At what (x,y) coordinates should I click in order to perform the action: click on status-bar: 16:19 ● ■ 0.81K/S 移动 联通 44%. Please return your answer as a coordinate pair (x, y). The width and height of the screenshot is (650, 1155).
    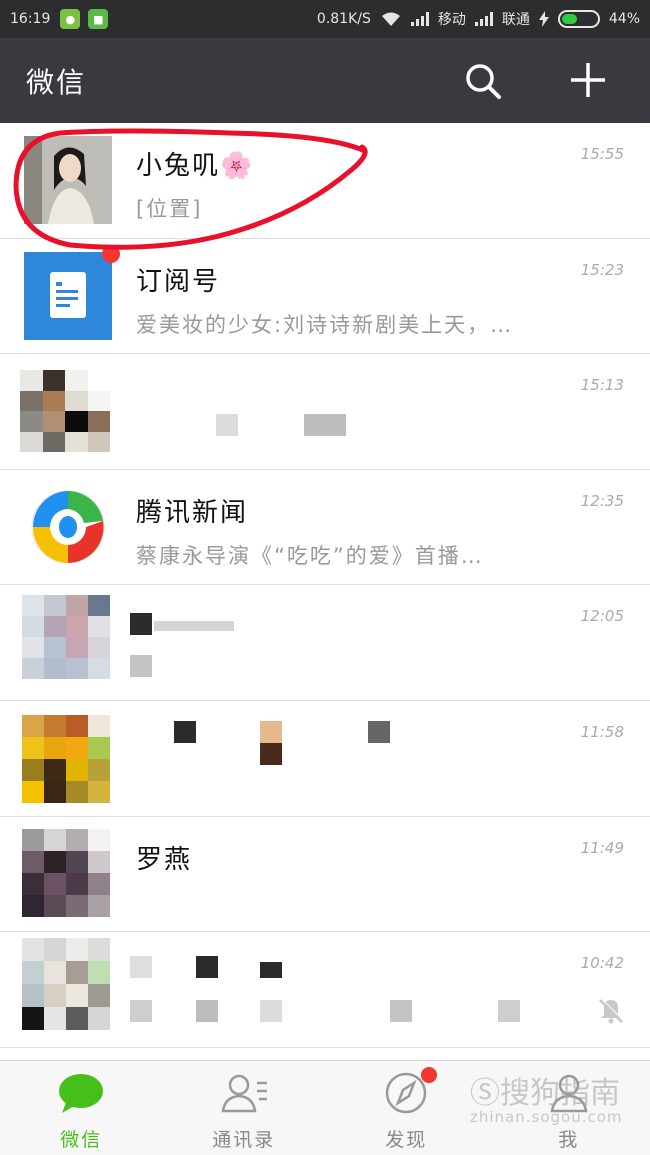
    Looking at the image, I should click on (325, 19).